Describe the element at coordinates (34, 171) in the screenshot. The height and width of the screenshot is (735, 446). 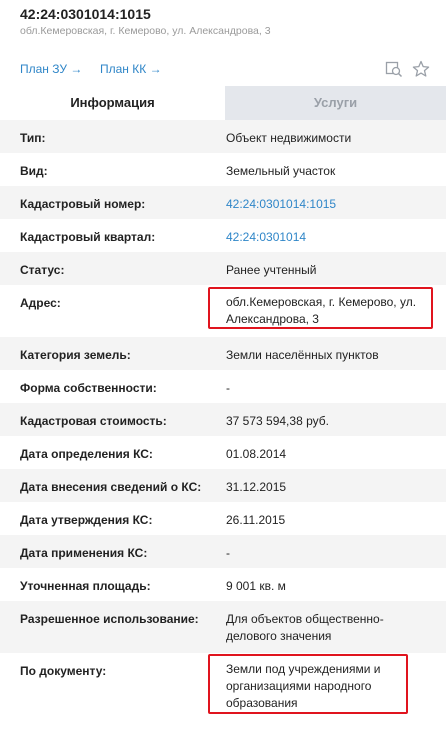
I see `row-label: Вид:` at that location.